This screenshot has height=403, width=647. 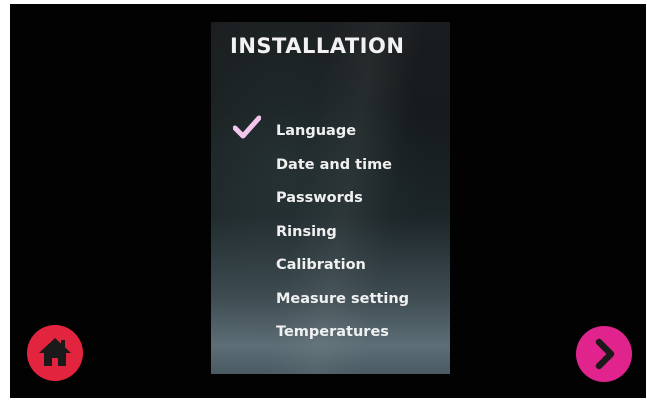 I want to click on menu-item-passwords: Passwords, so click(x=330, y=202).